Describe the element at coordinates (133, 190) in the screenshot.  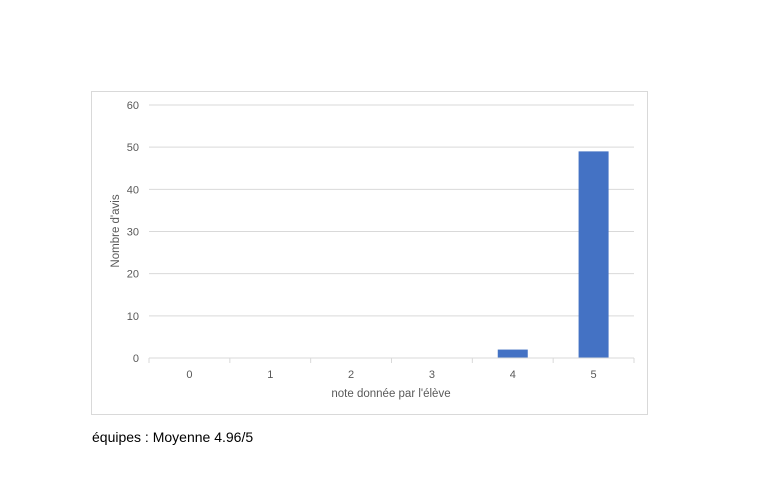
I see `y-tick-label: 40` at that location.